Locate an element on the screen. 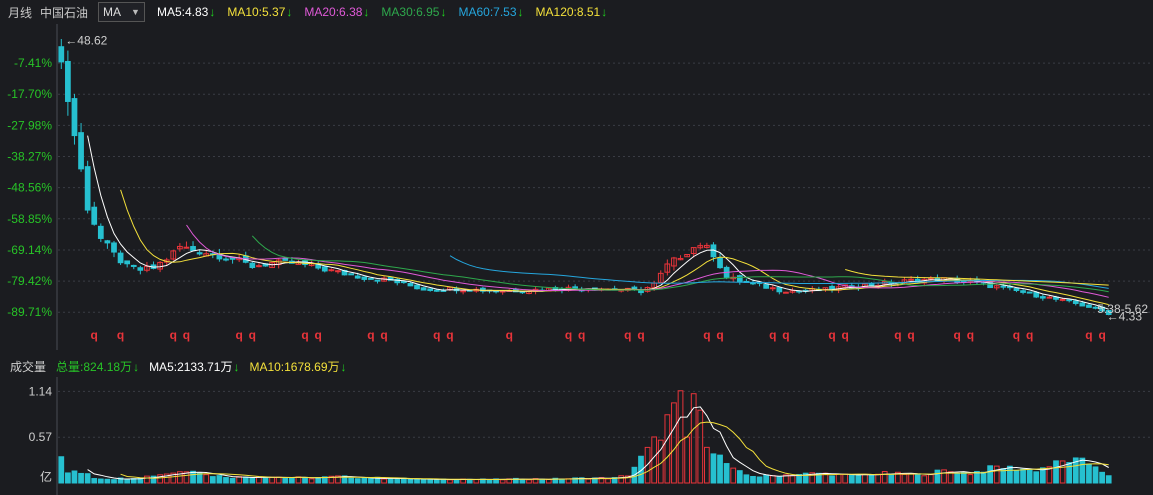 Image resolution: width=1153 pixels, height=495 pixels. price-tick-label: -58.85% is located at coordinates (29, 219).